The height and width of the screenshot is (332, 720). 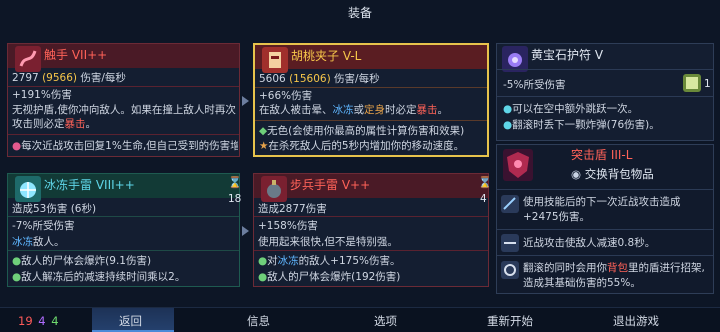 I want to click on nutcracker-icon, so click(x=275, y=60).